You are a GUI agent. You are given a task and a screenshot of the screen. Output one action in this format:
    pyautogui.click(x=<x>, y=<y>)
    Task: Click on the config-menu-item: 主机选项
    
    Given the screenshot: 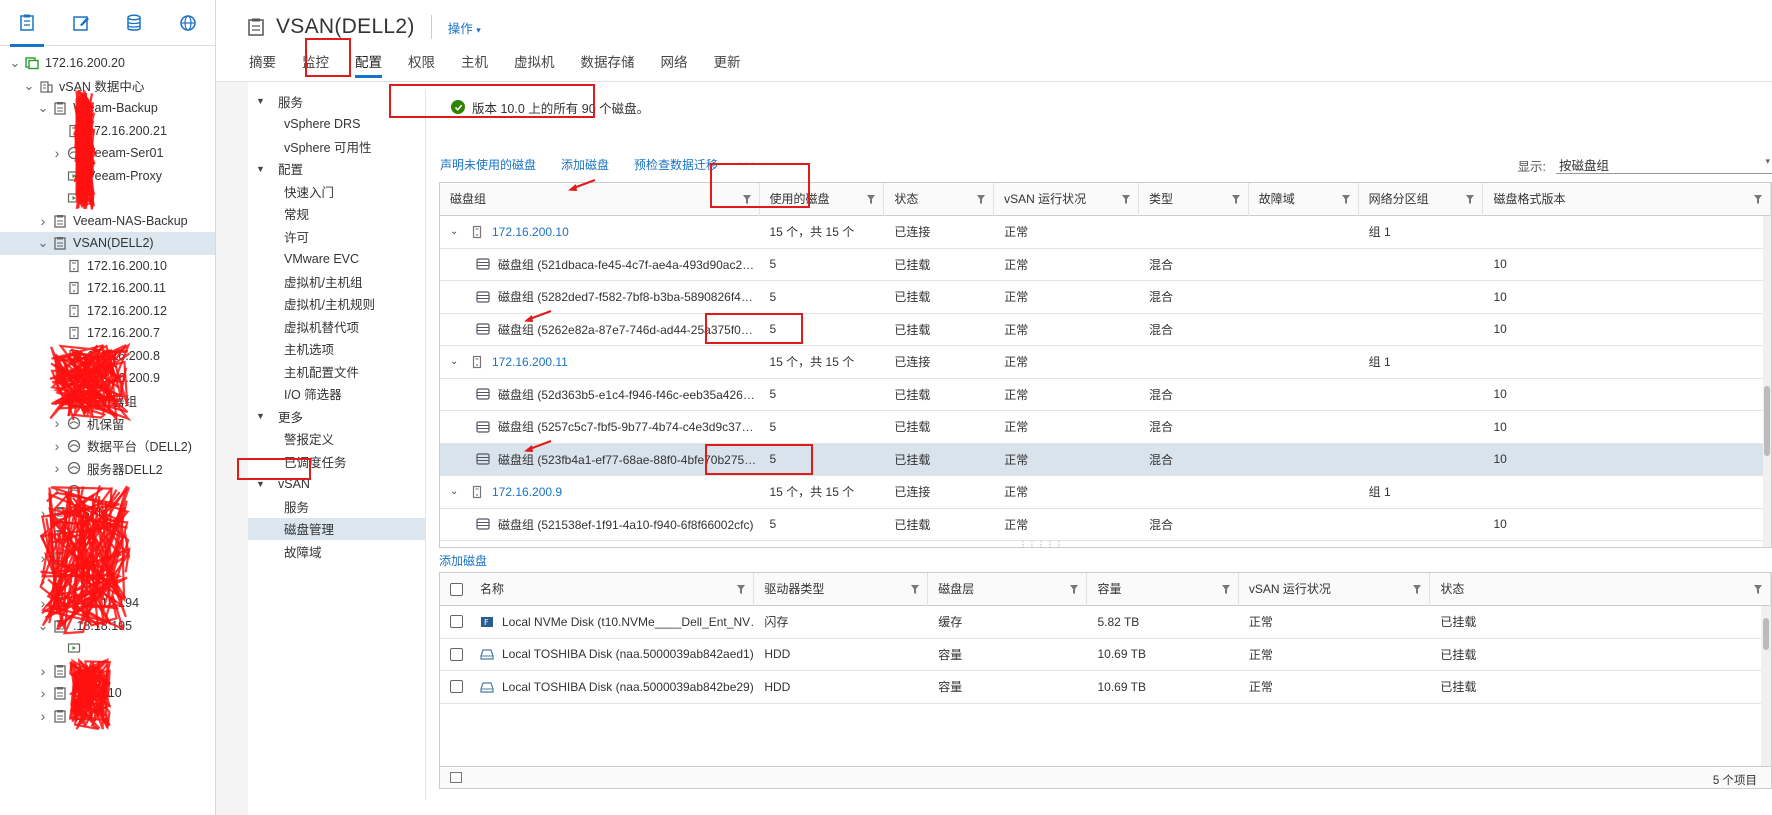 What is the action you would take?
    pyautogui.click(x=336, y=349)
    